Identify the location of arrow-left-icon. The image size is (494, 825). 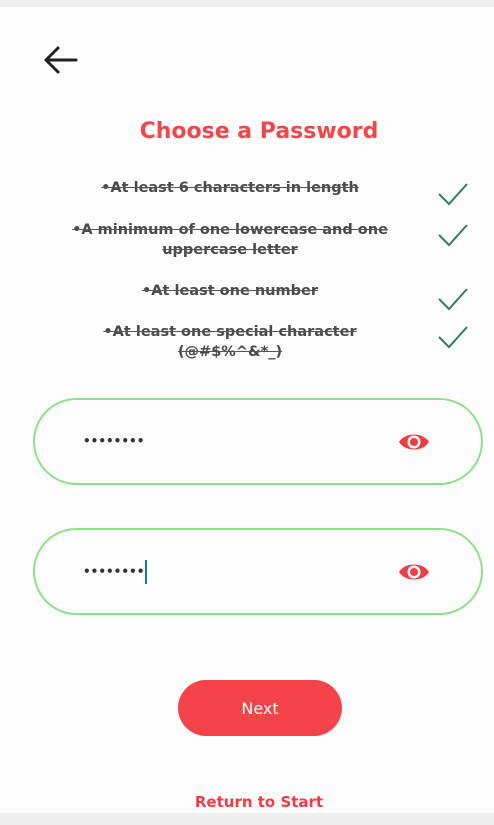
(61, 60).